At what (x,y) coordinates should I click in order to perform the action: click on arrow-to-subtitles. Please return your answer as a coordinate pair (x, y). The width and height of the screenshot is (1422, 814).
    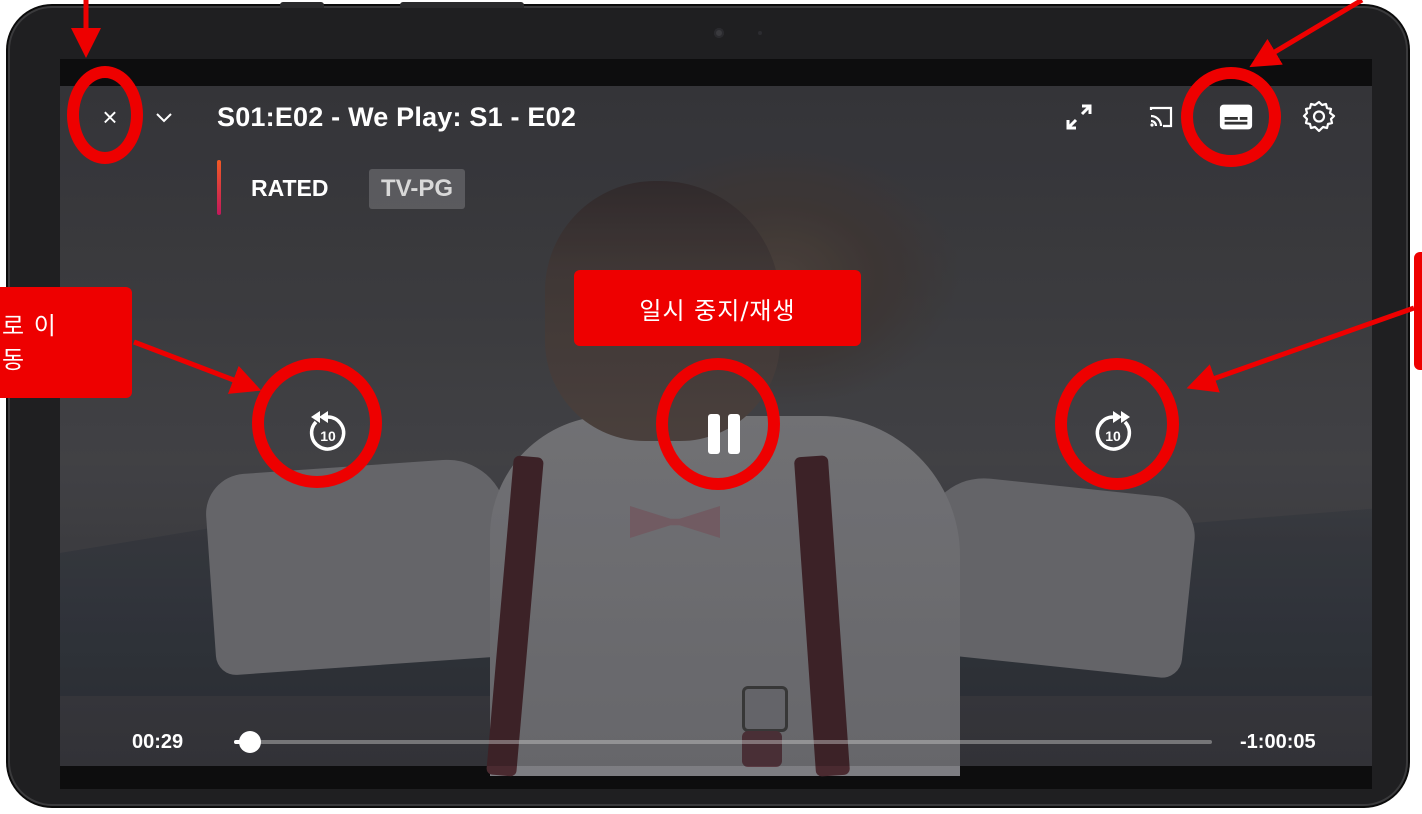
    Looking at the image, I should click on (1306, 34).